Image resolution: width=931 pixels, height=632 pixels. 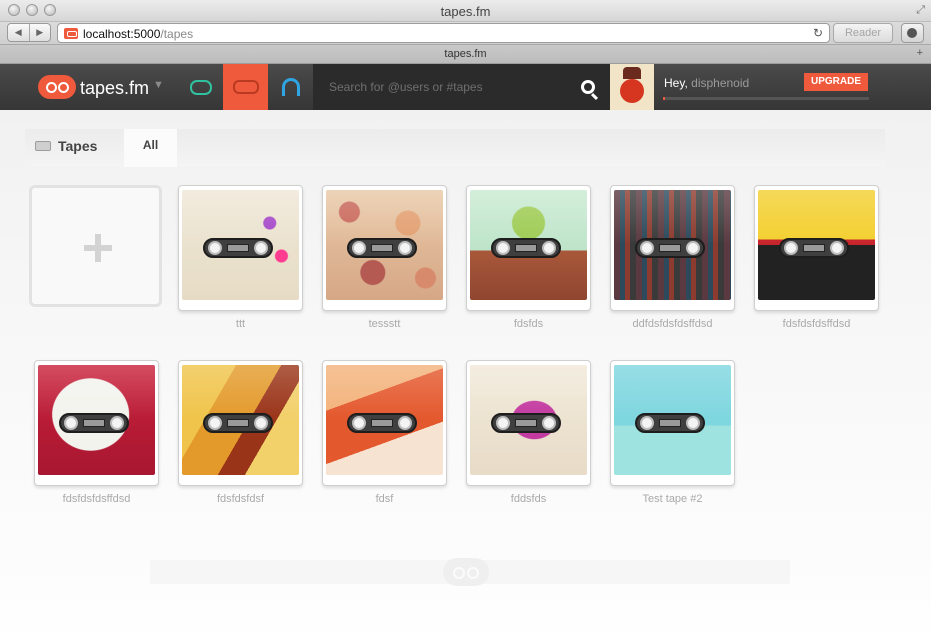 I want to click on tab-all: All, so click(x=150, y=148).